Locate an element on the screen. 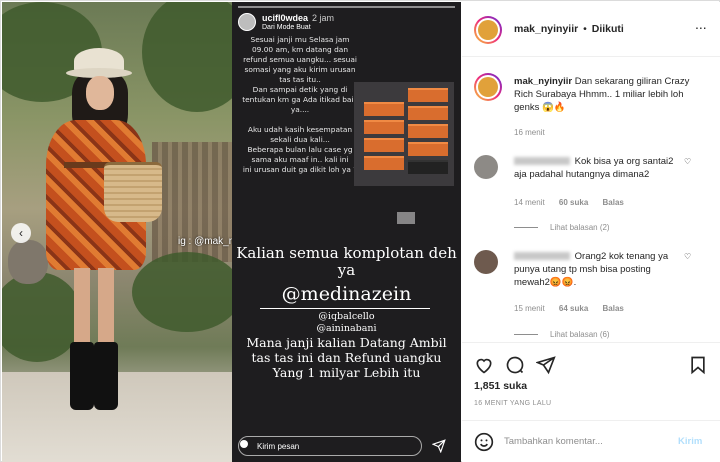  avatar is located at coordinates (488, 30).